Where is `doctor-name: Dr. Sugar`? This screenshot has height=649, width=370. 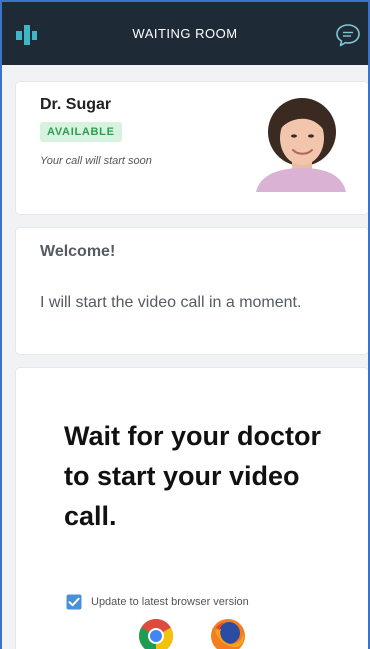 doctor-name: Dr. Sugar is located at coordinates (76, 104).